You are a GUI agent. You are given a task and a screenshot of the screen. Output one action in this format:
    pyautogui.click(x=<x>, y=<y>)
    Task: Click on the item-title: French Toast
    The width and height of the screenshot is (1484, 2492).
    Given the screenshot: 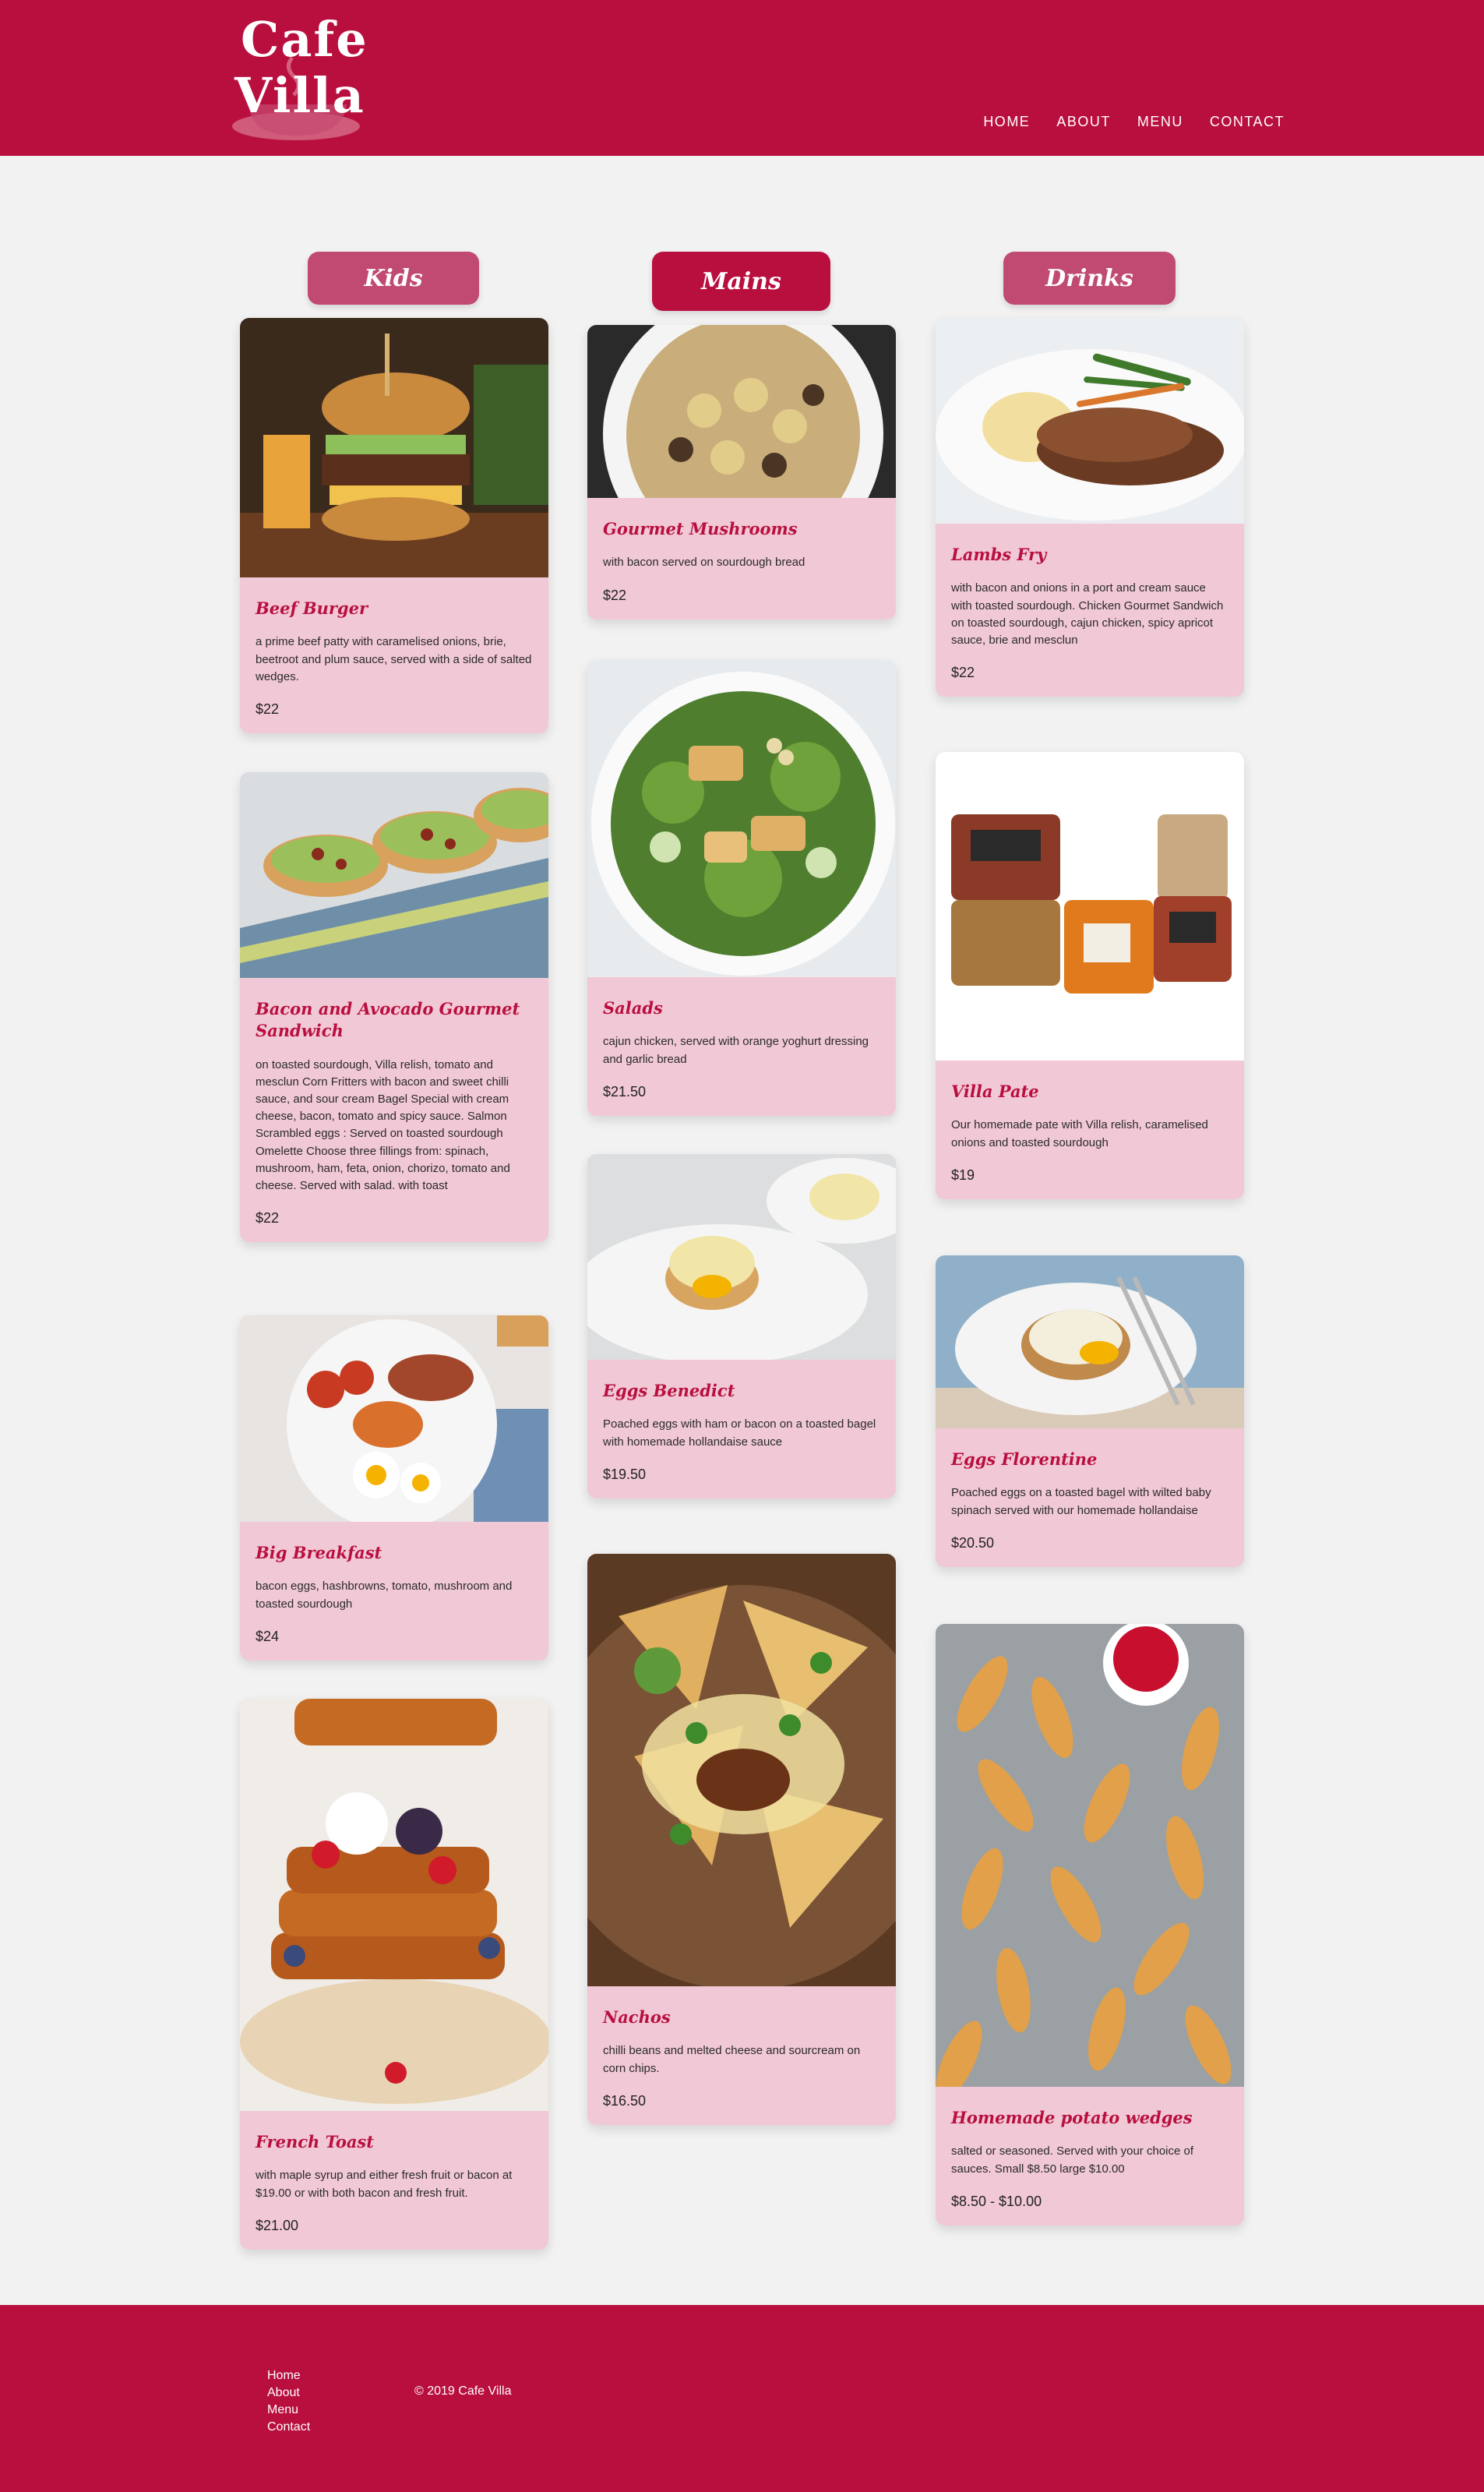 What is the action you would take?
    pyautogui.click(x=315, y=2141)
    